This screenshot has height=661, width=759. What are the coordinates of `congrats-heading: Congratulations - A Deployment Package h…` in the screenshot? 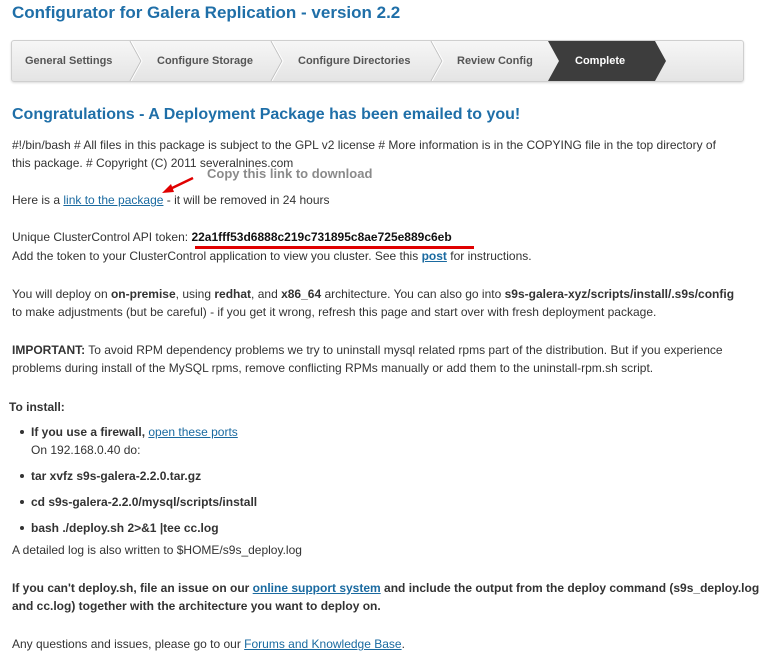 It's located at (266, 114).